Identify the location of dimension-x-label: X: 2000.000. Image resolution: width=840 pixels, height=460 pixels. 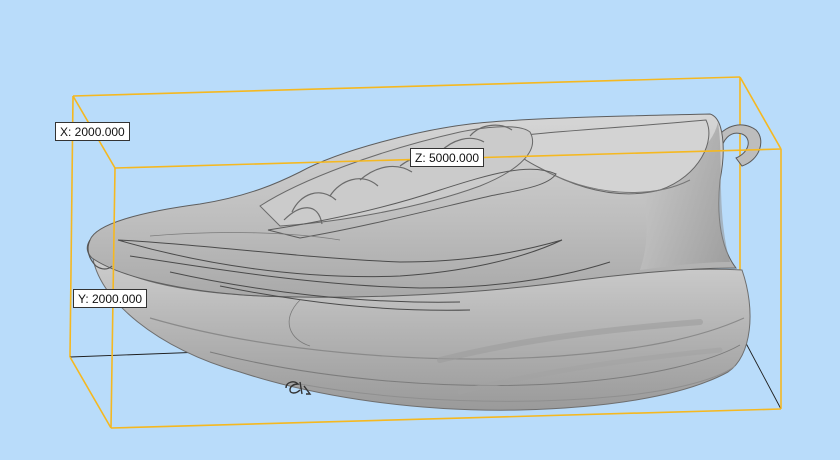
(92, 131).